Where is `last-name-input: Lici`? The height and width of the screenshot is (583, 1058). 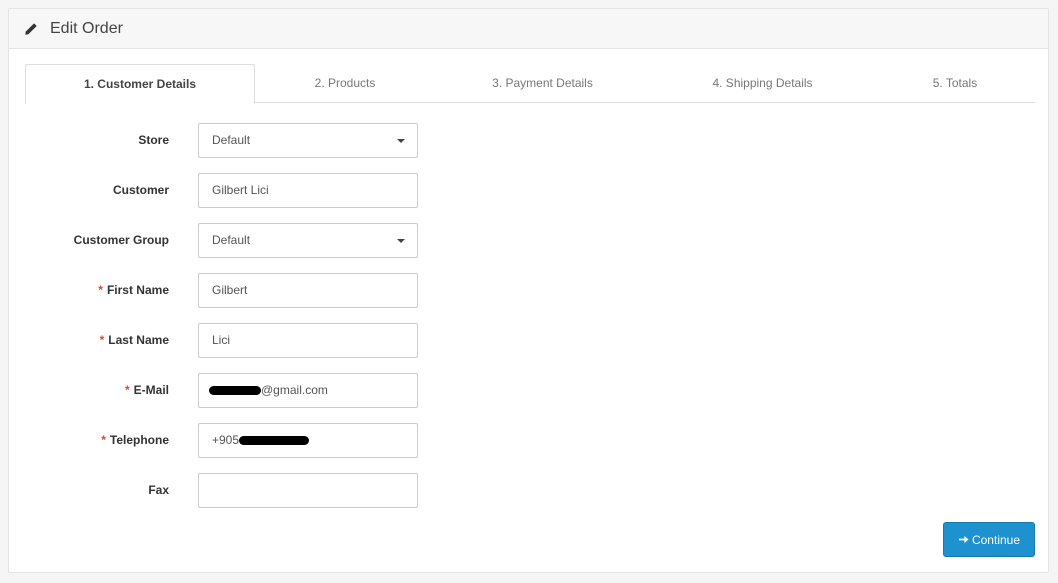 last-name-input: Lici is located at coordinates (308, 340).